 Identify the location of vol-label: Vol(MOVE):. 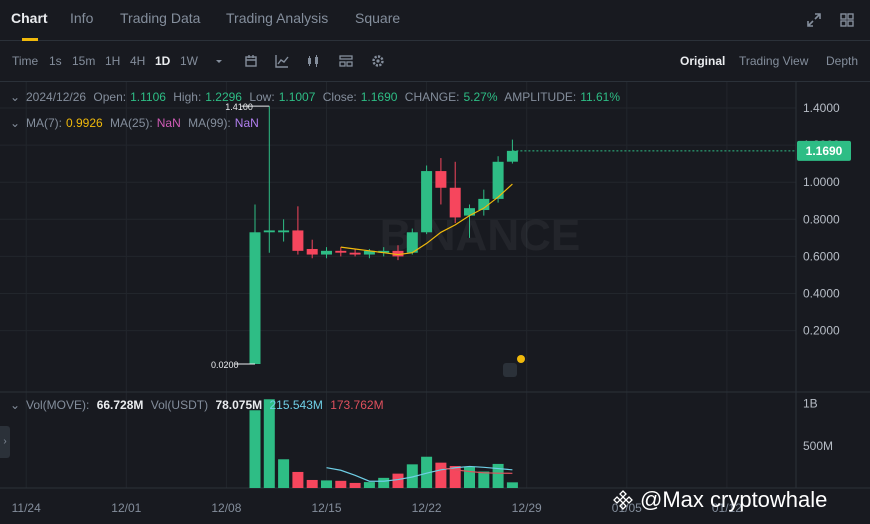
(58, 405).